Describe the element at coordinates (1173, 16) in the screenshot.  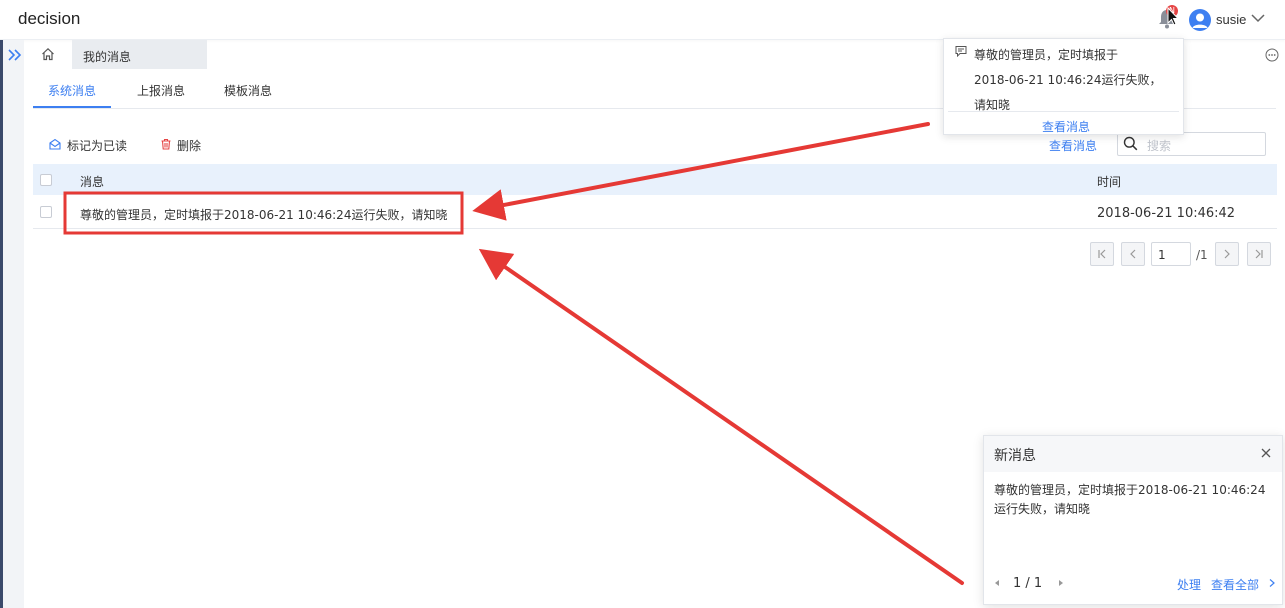
I see `mouse-cursor-icon` at that location.